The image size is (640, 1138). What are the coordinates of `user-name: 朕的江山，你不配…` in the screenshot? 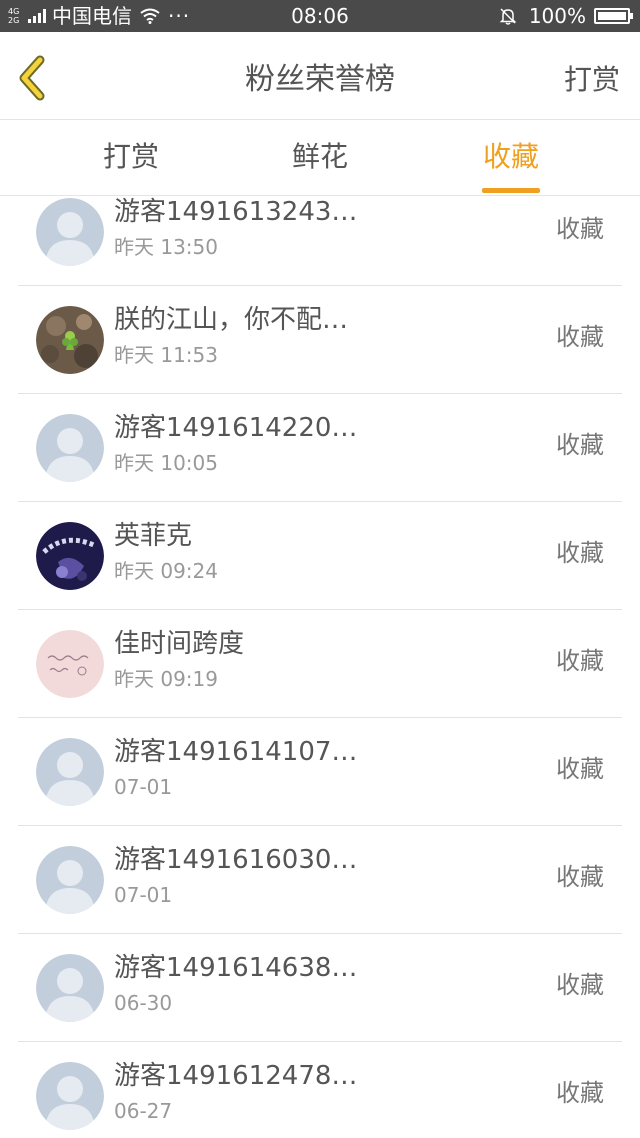 It's located at (231, 320).